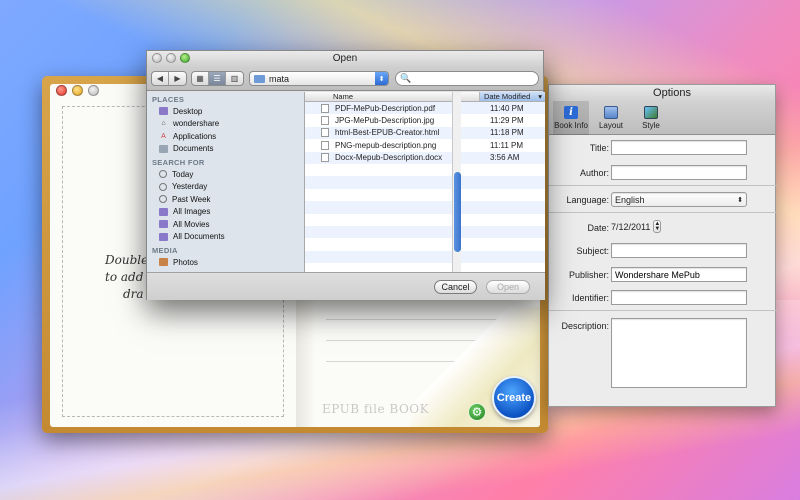 The width and height of the screenshot is (800, 500). I want to click on subject-label: Subject:, so click(592, 251).